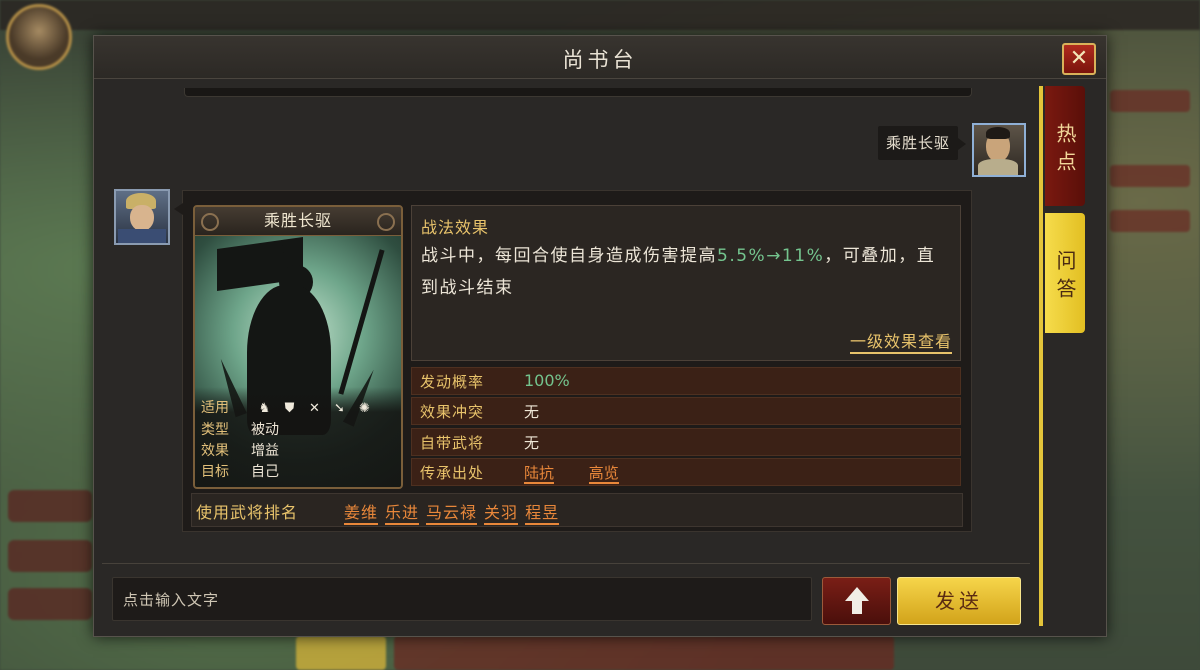  What do you see at coordinates (265, 472) in the screenshot?
I see `info-target-value: 自己` at bounding box center [265, 472].